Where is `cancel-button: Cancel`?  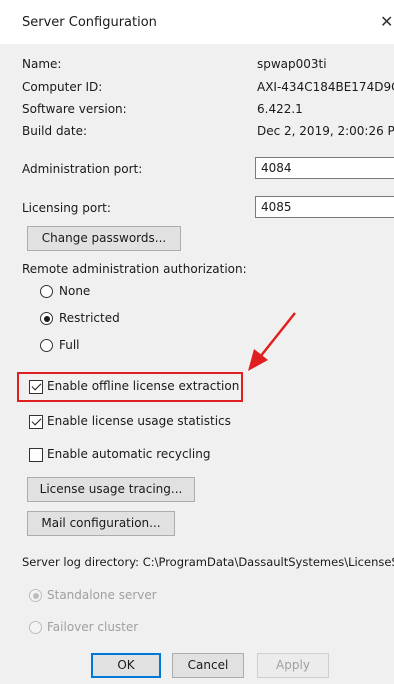 cancel-button: Cancel is located at coordinates (208, 665).